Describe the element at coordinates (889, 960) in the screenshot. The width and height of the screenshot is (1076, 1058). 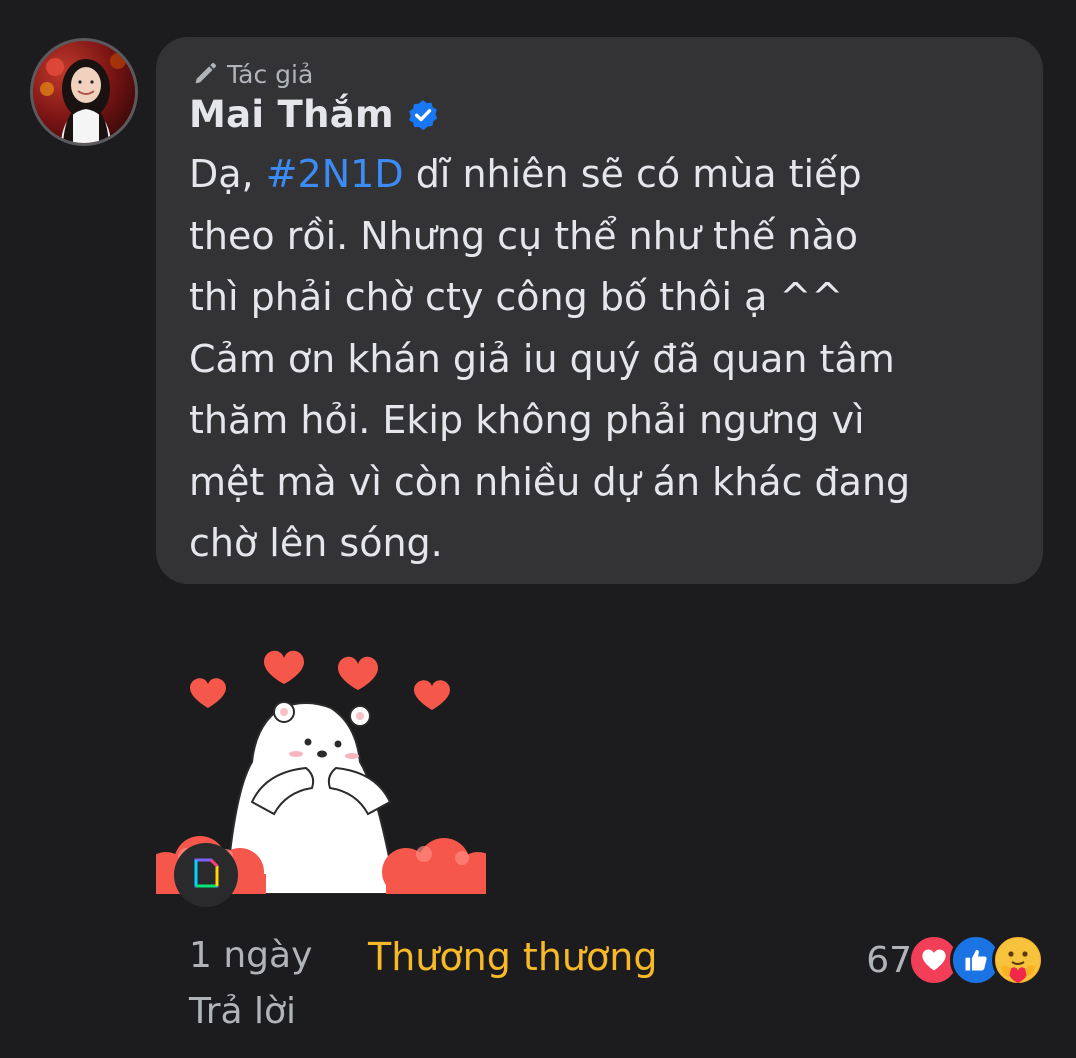
I see `reaction-count: 67` at that location.